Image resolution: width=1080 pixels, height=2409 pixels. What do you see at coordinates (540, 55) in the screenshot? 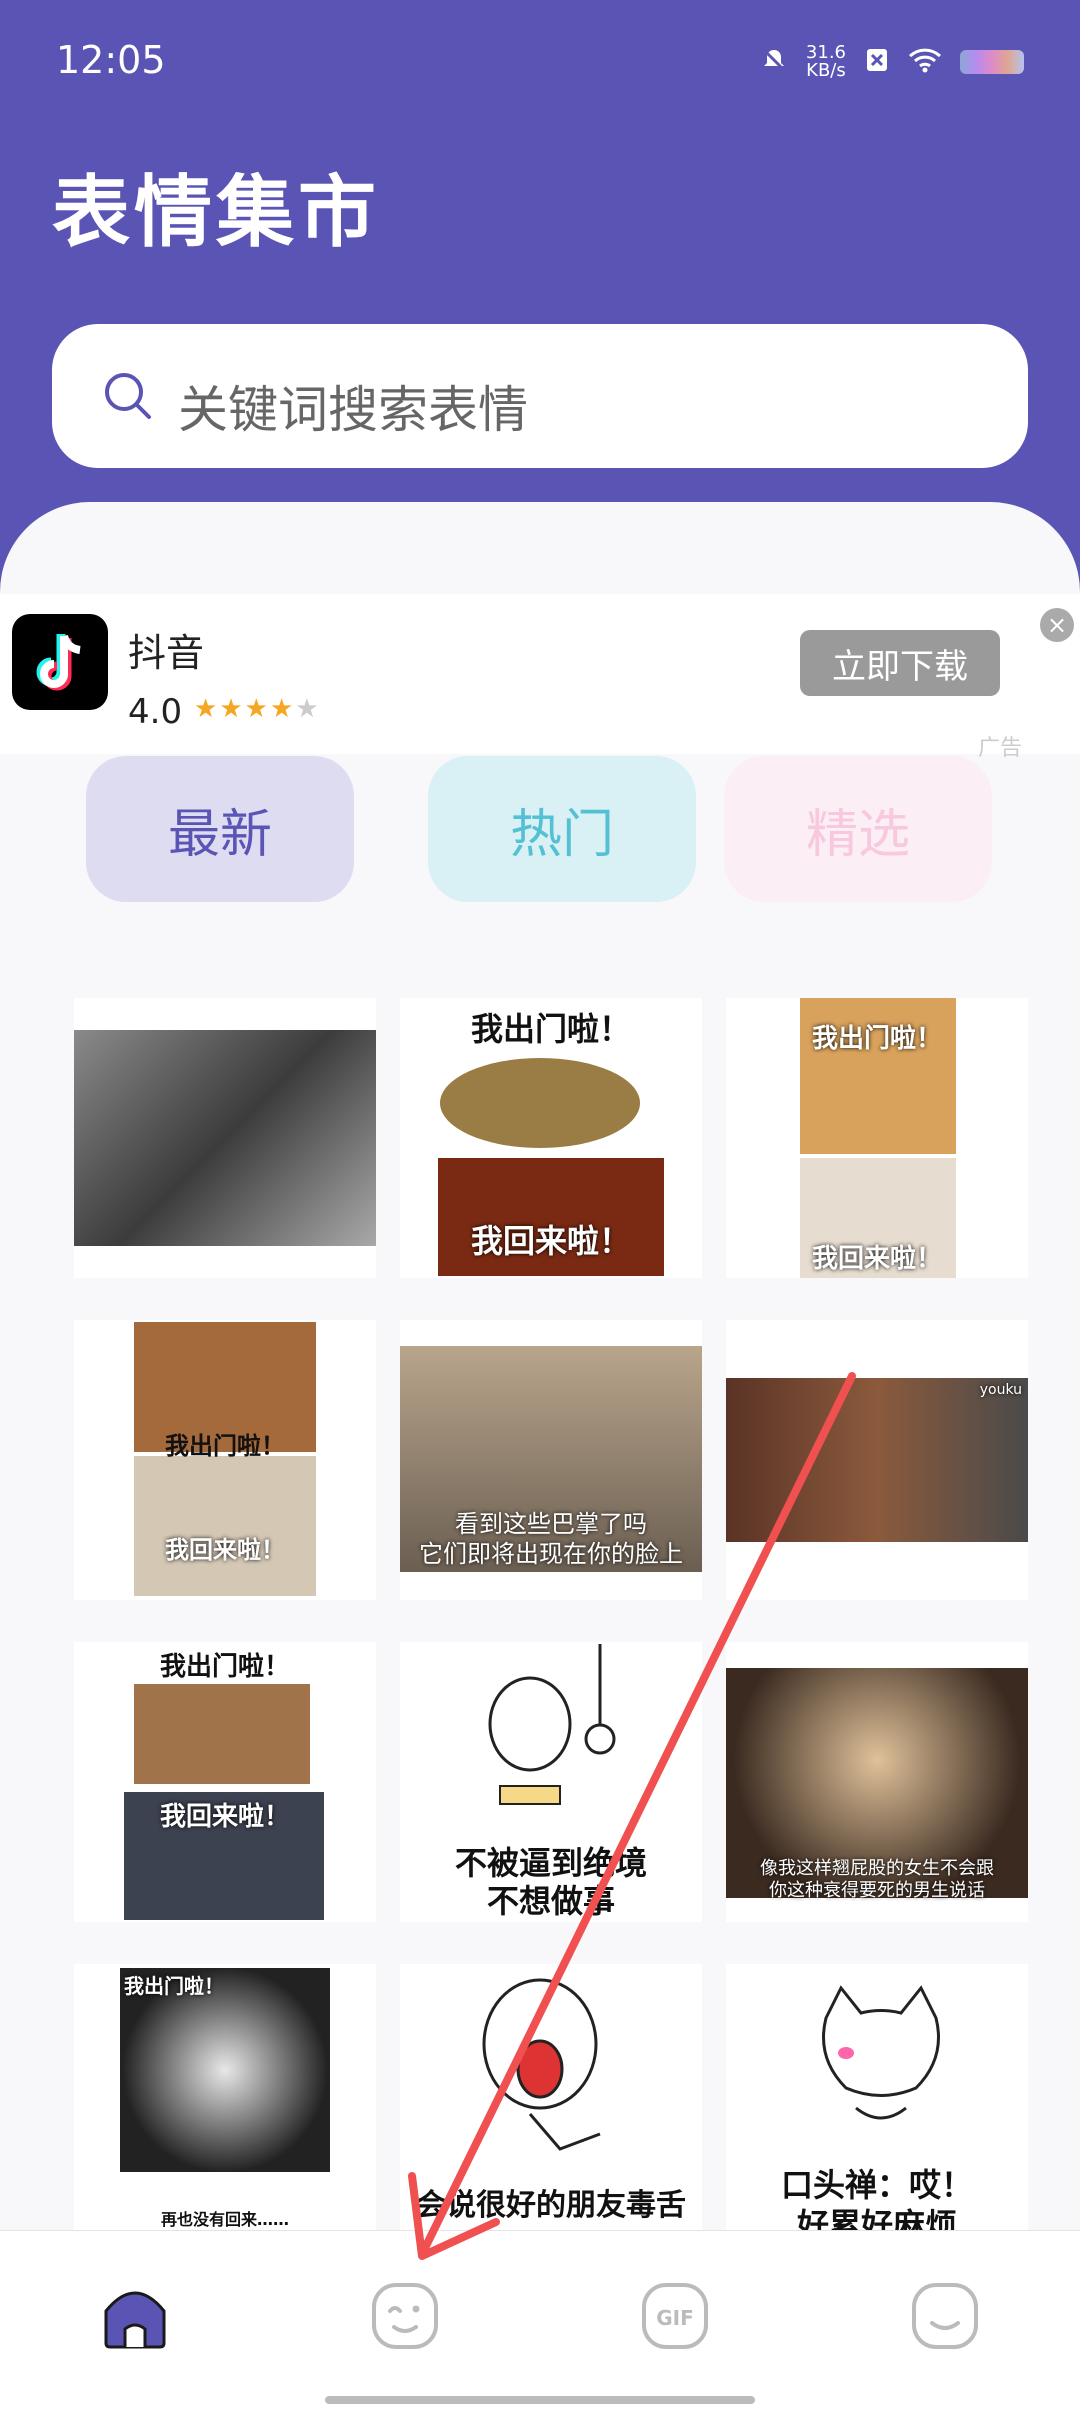
I see `status-bar: 12:05 31.6 KB/s` at bounding box center [540, 55].